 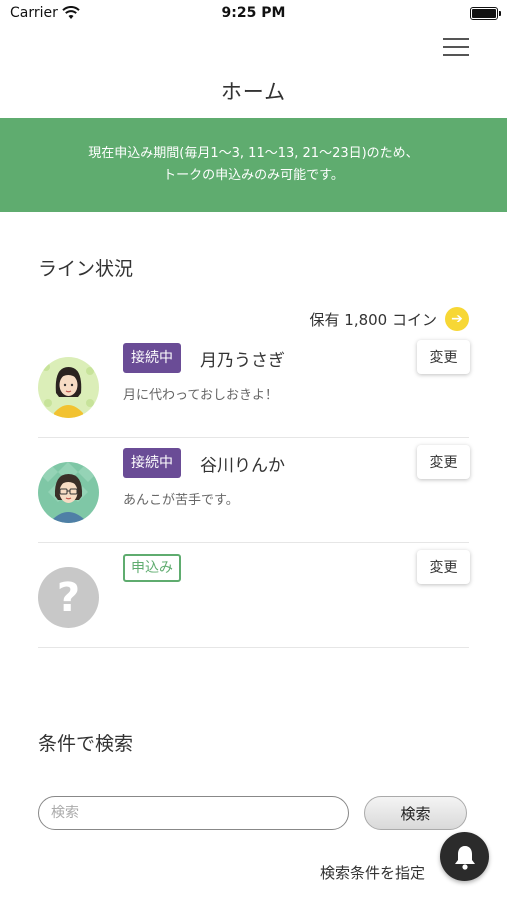 I want to click on line-item: 接続中 谷川りんか あんこが苦手です。 変更, so click(x=254, y=490).